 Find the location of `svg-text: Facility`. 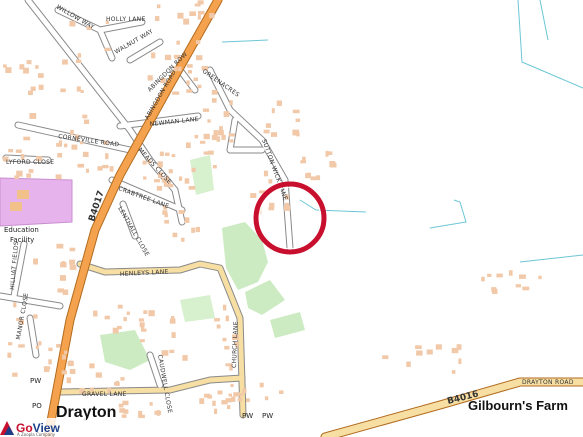

svg-text: Facility is located at coordinates (22, 240).